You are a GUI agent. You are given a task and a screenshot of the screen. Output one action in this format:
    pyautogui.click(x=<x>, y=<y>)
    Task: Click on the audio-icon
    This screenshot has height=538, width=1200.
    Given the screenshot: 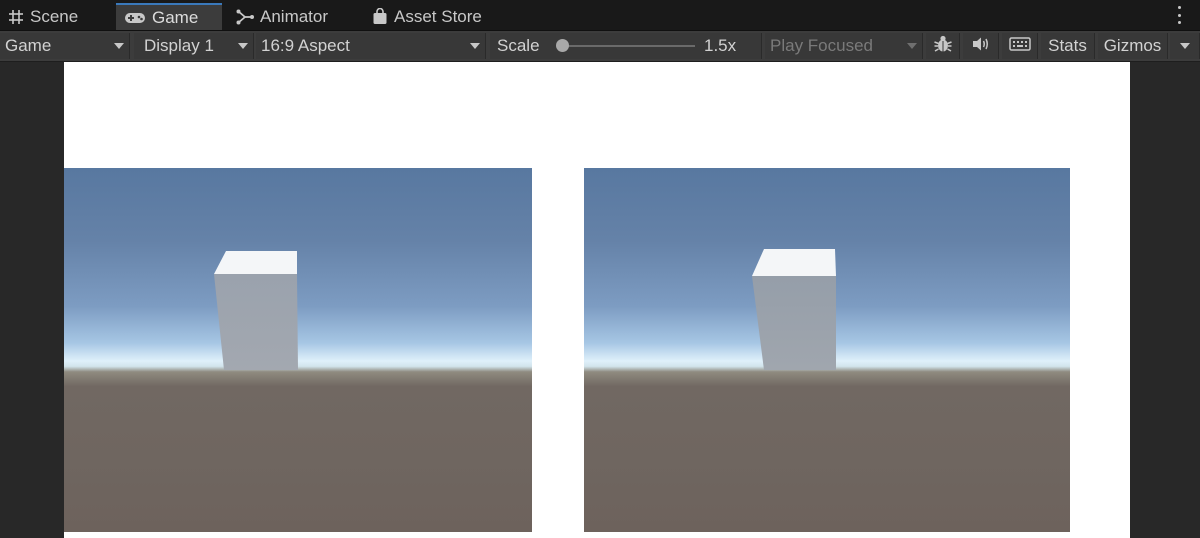 What is the action you would take?
    pyautogui.click(x=981, y=46)
    